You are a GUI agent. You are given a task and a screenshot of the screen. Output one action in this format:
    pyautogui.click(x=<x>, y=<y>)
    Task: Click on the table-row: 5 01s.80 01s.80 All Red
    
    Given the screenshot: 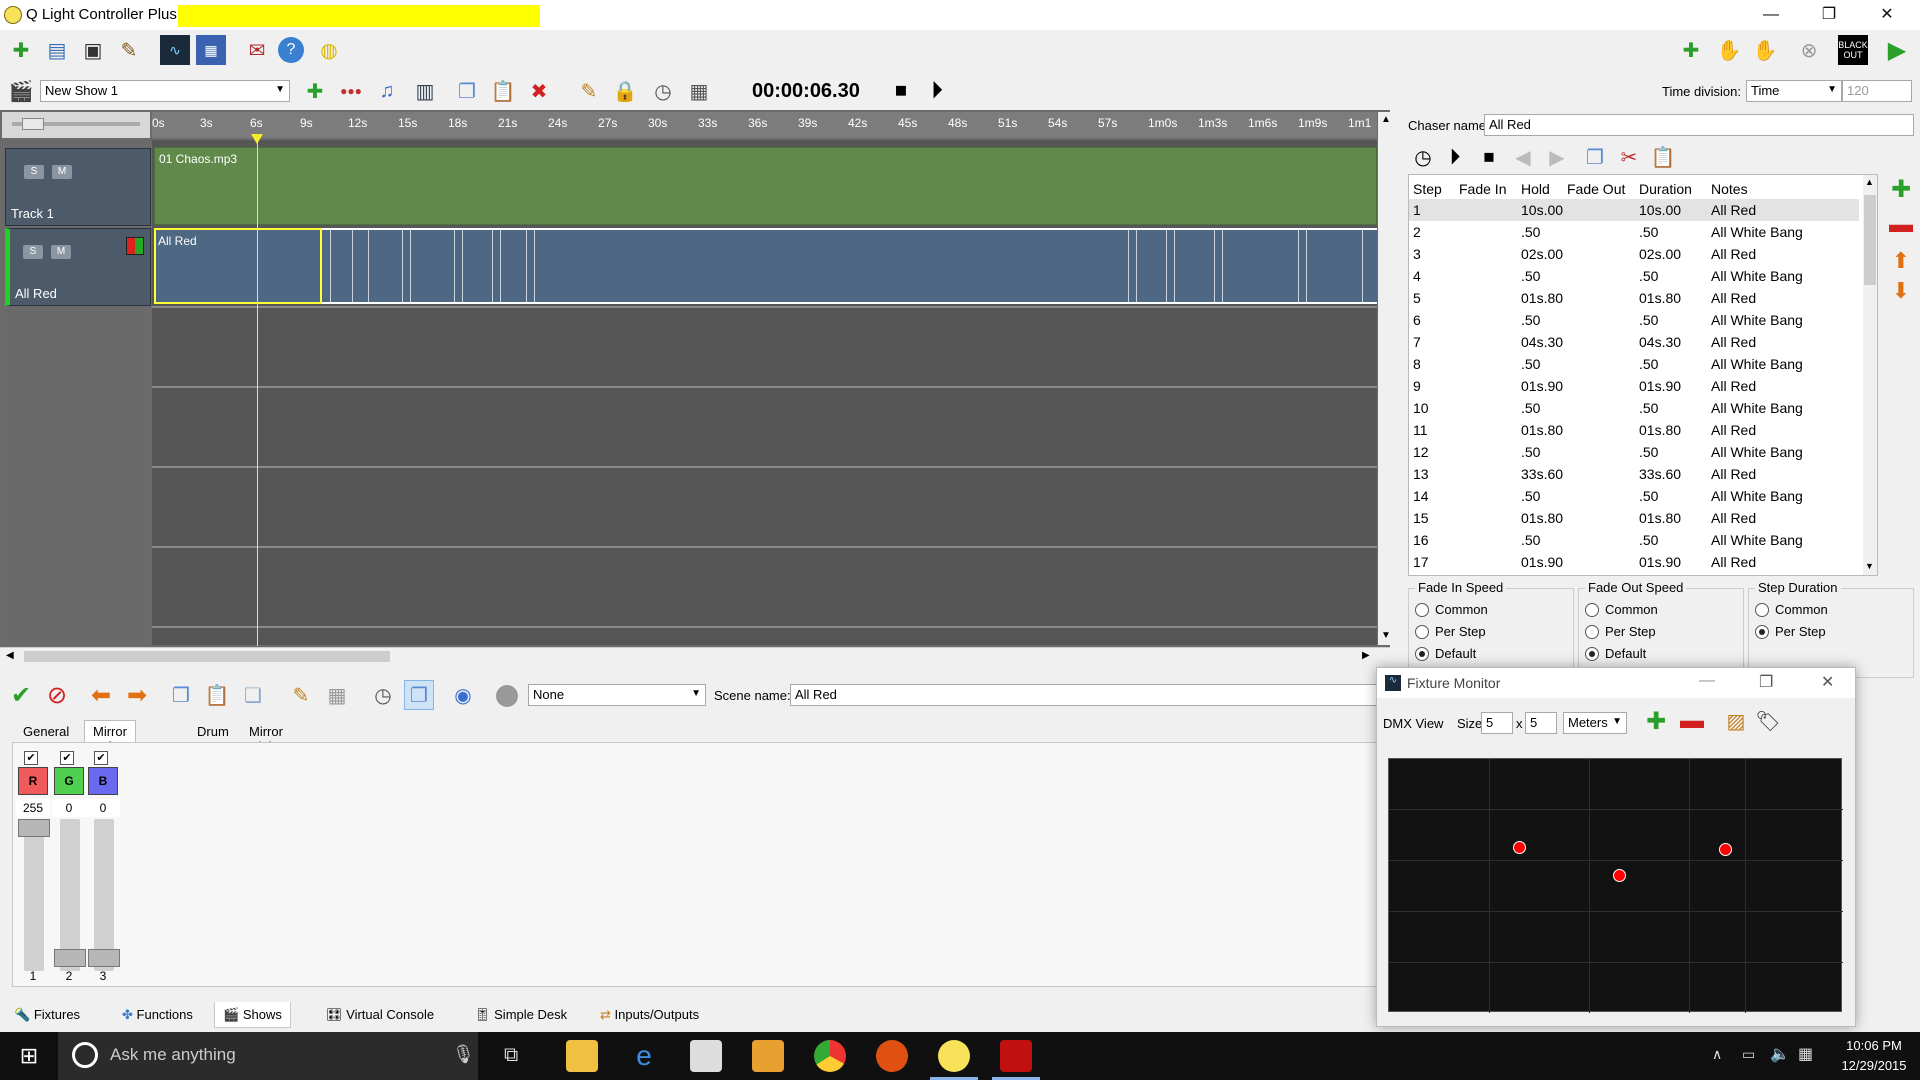 What is the action you would take?
    pyautogui.click(x=1634, y=298)
    